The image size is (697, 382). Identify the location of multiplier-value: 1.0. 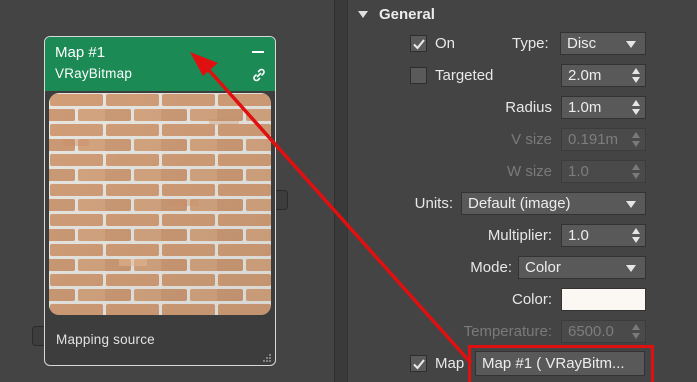
(578, 235).